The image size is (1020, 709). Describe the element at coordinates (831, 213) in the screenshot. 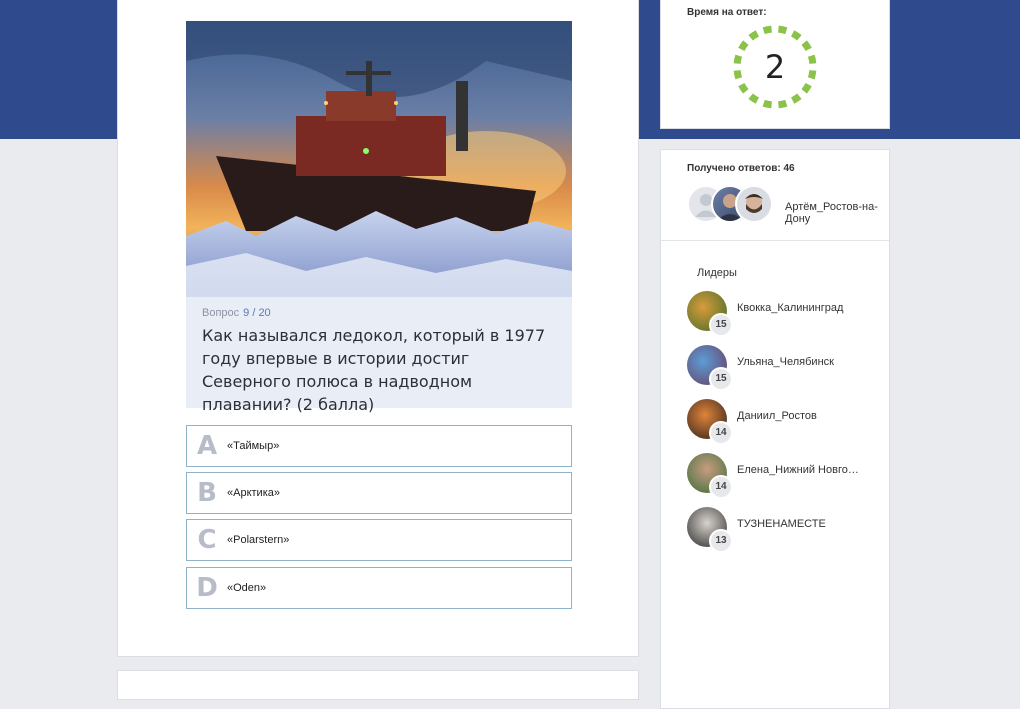

I see `latest-user-name: Артём_Ростов-на-Дону` at that location.